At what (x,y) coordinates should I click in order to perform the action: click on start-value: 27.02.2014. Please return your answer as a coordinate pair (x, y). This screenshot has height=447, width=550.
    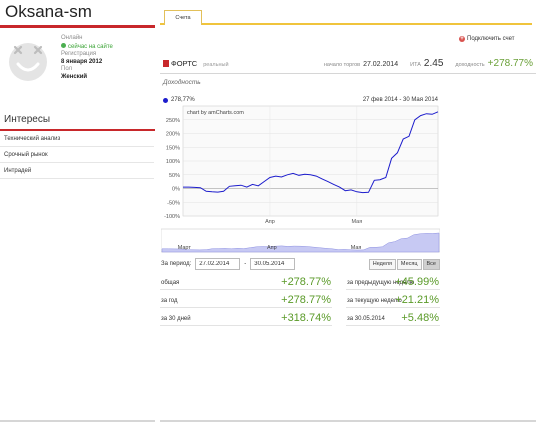
    Looking at the image, I should click on (381, 64).